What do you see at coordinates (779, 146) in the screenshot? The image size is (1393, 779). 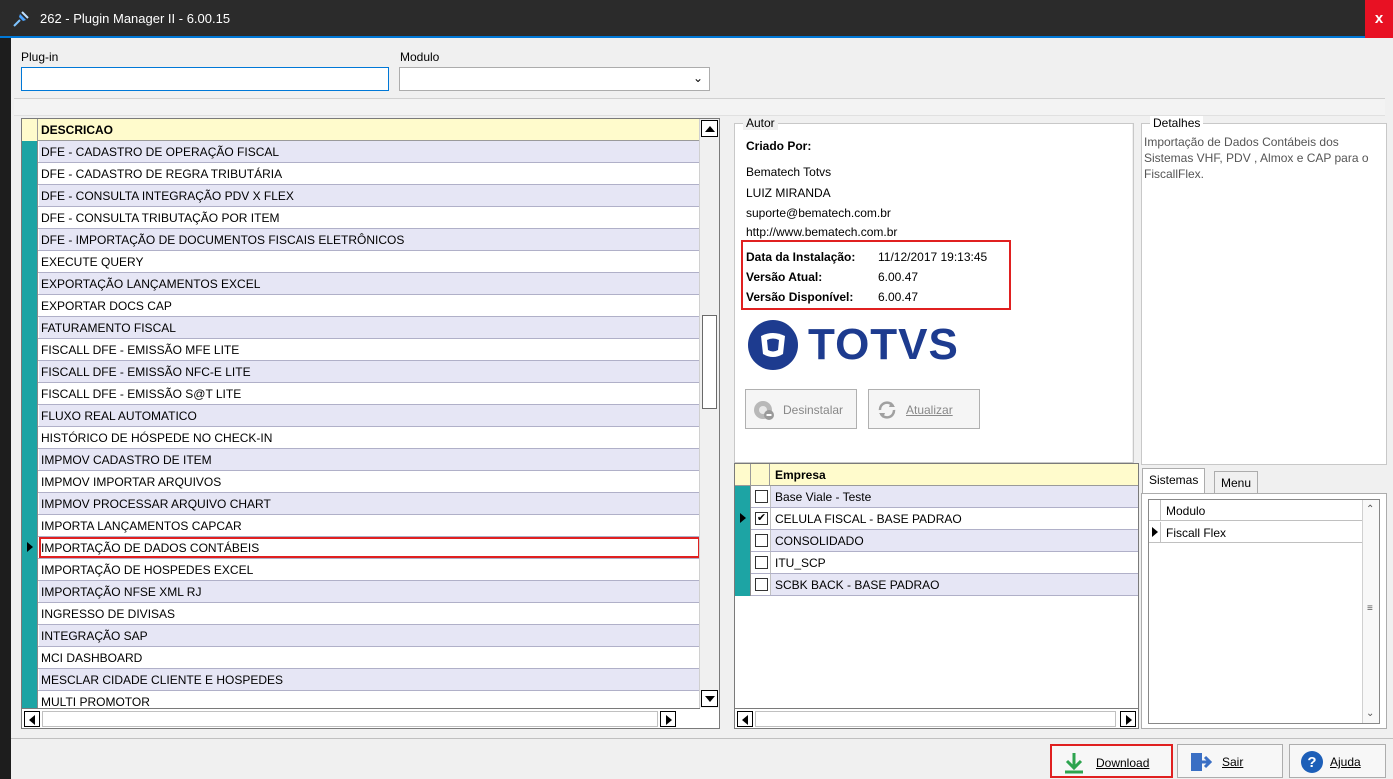 I see `criado-por-label: Criado Por:` at bounding box center [779, 146].